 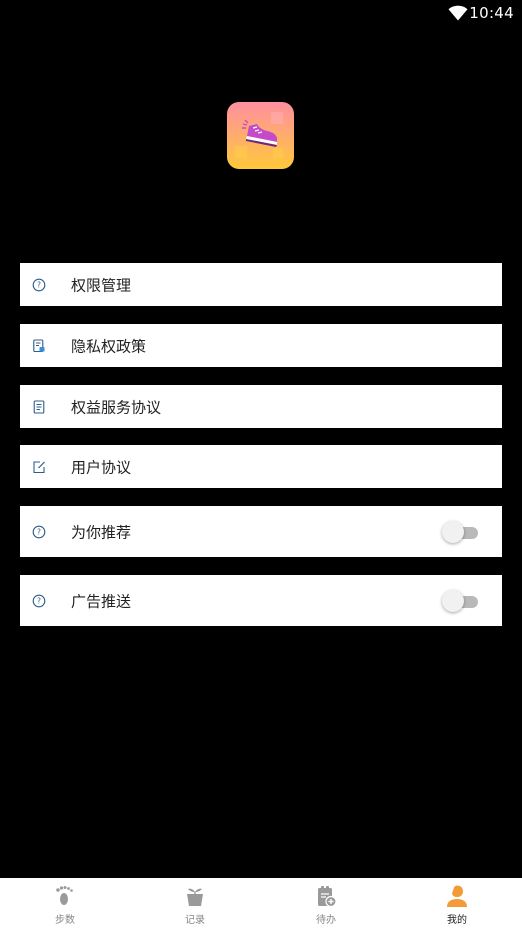 What do you see at coordinates (101, 467) in the screenshot?
I see `menu-item-label: 用户协议` at bounding box center [101, 467].